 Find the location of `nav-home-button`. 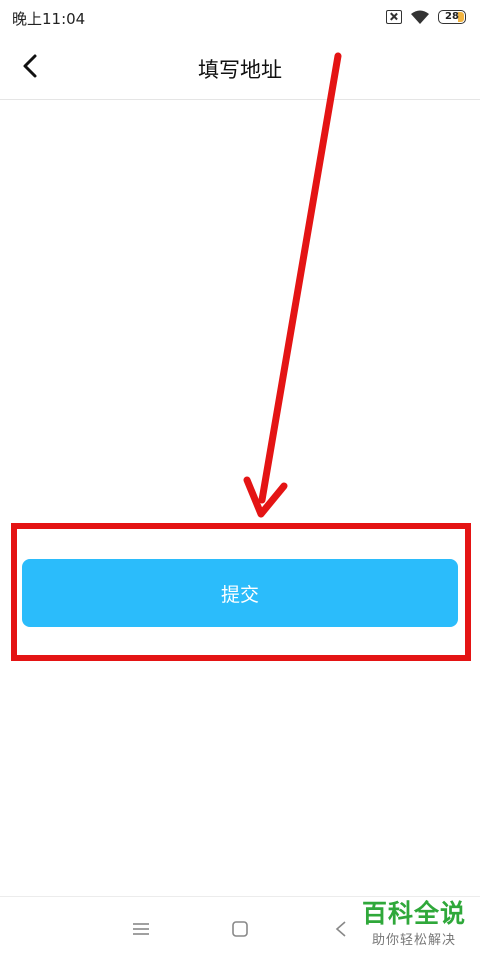

nav-home-button is located at coordinates (240, 929).